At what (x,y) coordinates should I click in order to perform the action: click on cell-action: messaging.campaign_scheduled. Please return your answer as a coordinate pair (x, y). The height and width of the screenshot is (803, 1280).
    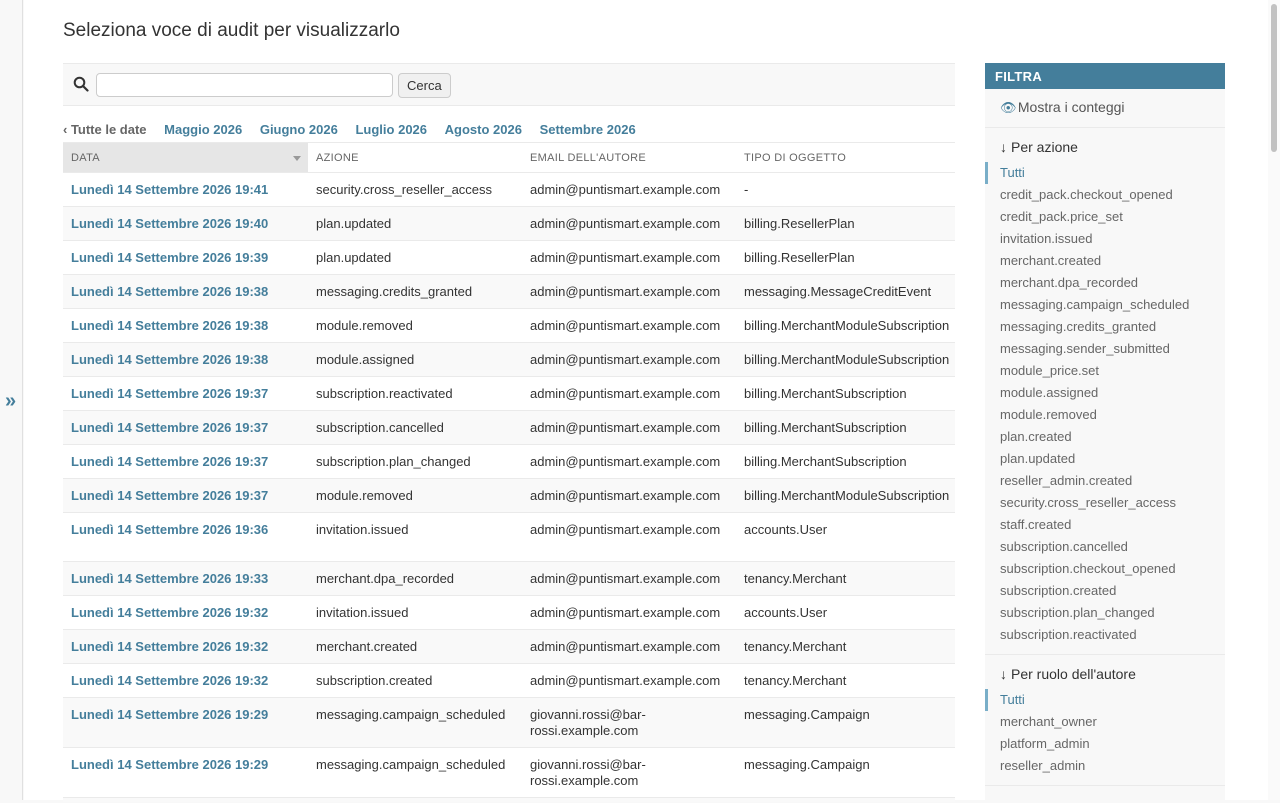
    Looking at the image, I should click on (415, 772).